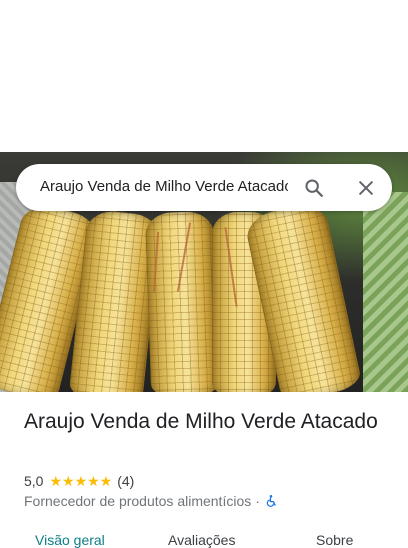 This screenshot has height=548, width=408. I want to click on tab-reviews: Avaliações, so click(201, 540).